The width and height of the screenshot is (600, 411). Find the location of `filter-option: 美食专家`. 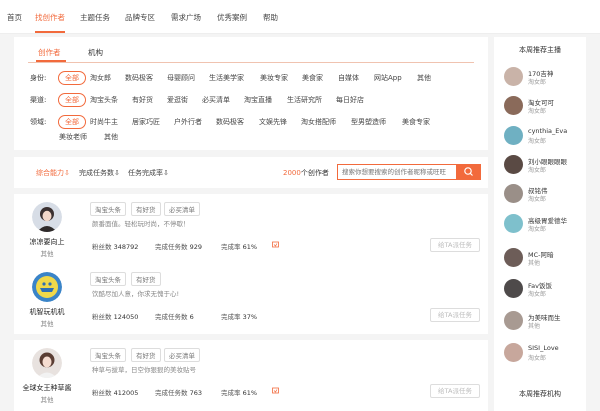

filter-option: 美食专家 is located at coordinates (416, 122).